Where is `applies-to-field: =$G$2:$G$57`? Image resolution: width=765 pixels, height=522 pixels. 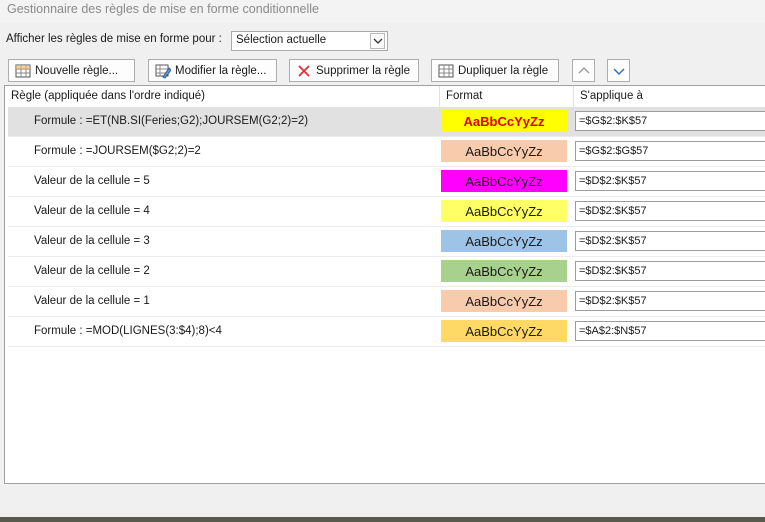 applies-to-field: =$G$2:$G$57 is located at coordinates (670, 151).